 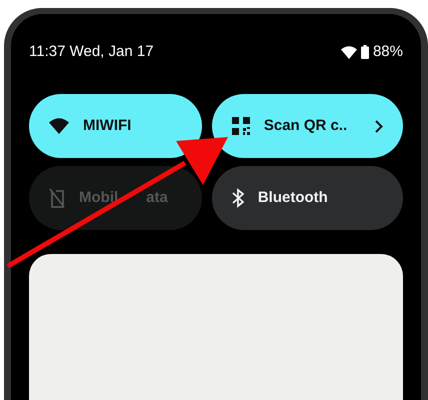 What do you see at coordinates (98, 198) in the screenshot?
I see `tile-label: Mobil` at bounding box center [98, 198].